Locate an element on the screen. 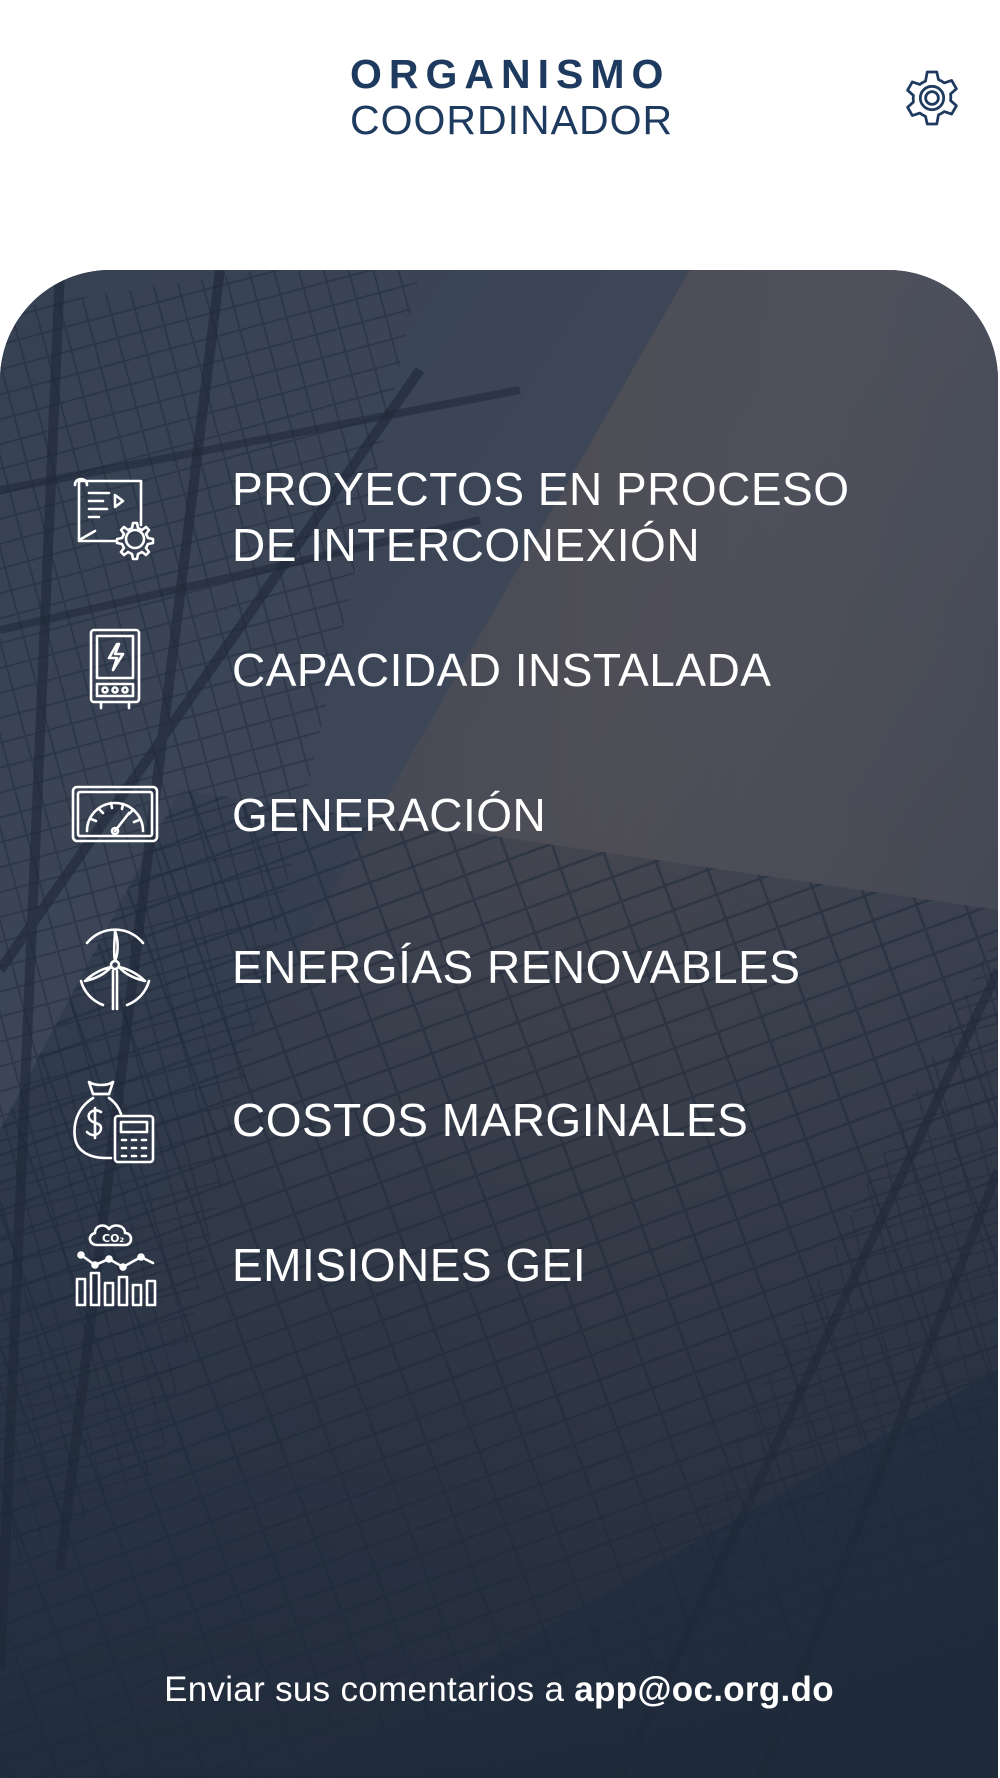 This screenshot has width=1000, height=1778. menu-item-label: CAPACIDAD INSTALADA is located at coordinates (502, 670).